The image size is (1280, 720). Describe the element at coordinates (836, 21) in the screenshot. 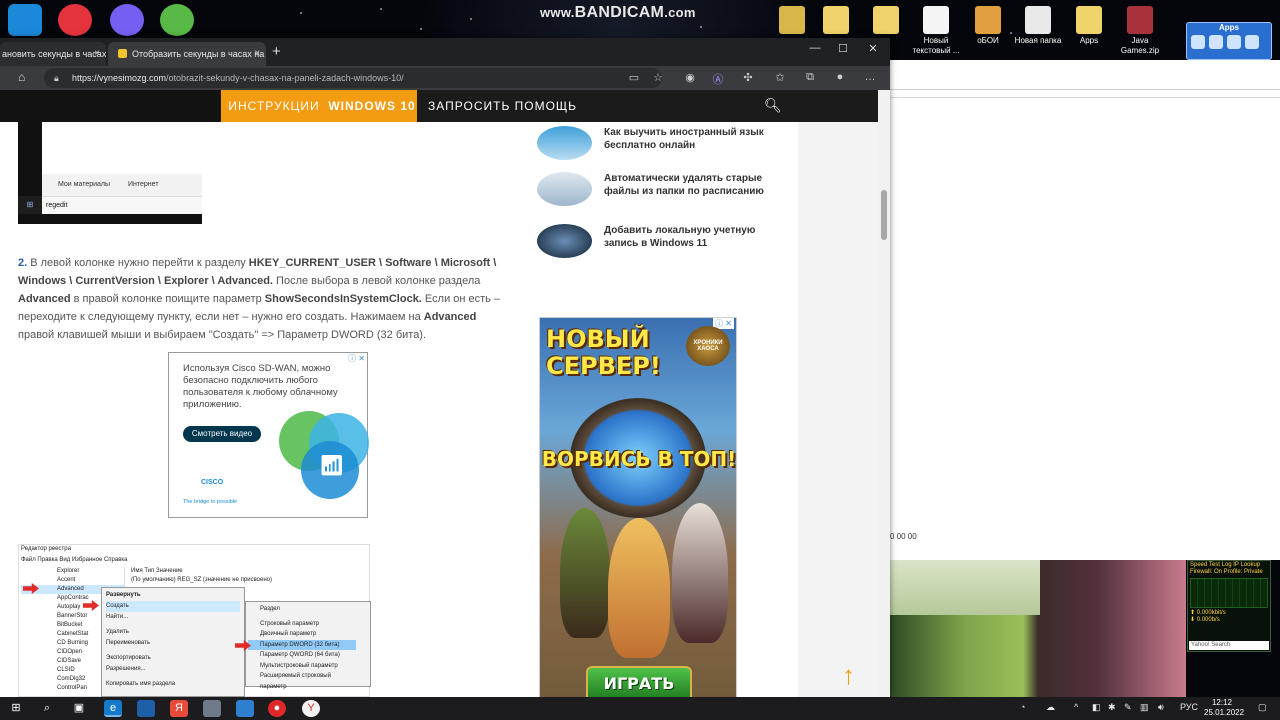

I see `desktop-icon-folder` at that location.